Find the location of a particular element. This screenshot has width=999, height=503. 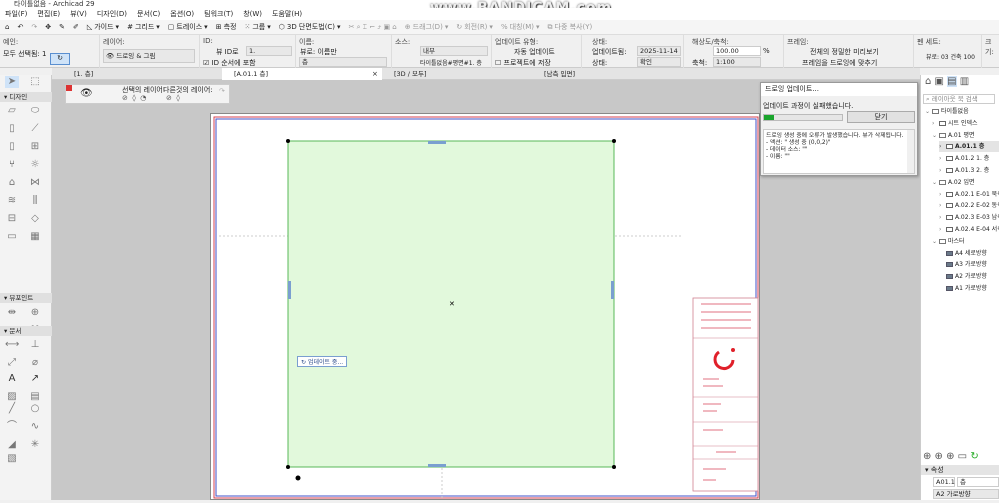

other-layer-toggles: ⊘ ◊ is located at coordinates (173, 98).